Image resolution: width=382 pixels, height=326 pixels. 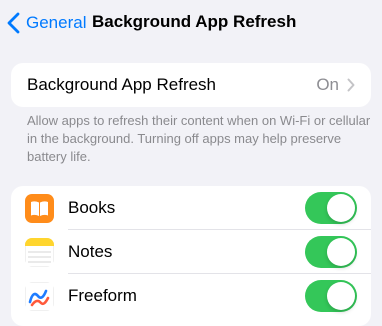 I want to click on app-label: Books, so click(x=92, y=207).